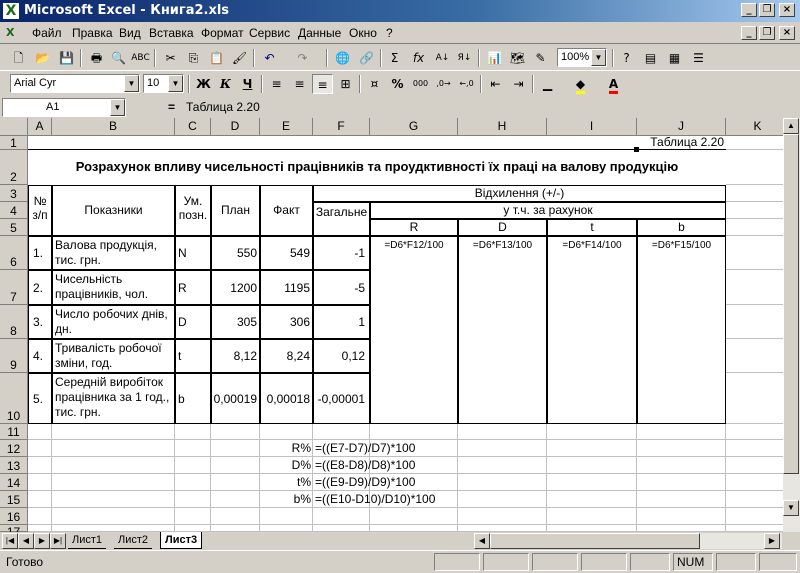  Describe the element at coordinates (14, 167) in the screenshot. I see `row-header: 2` at that location.